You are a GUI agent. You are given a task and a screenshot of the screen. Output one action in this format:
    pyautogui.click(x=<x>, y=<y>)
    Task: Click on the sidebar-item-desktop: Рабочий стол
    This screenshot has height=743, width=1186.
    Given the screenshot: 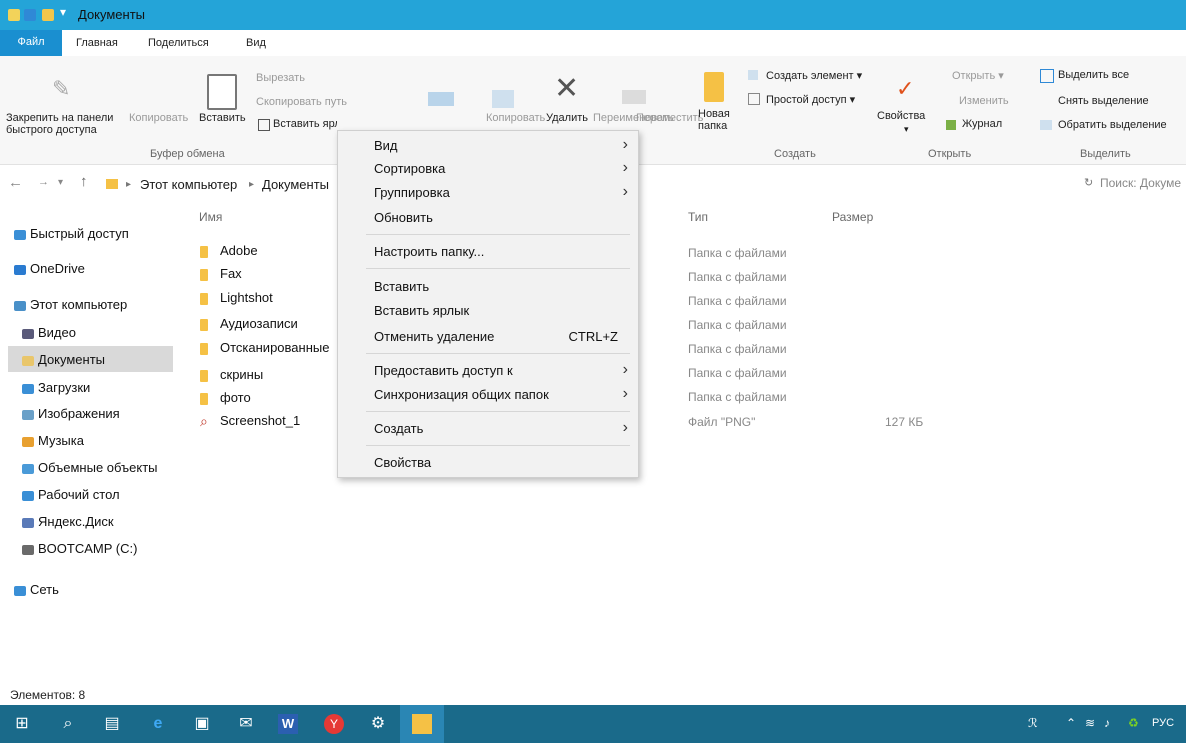 What is the action you would take?
    pyautogui.click(x=71, y=494)
    